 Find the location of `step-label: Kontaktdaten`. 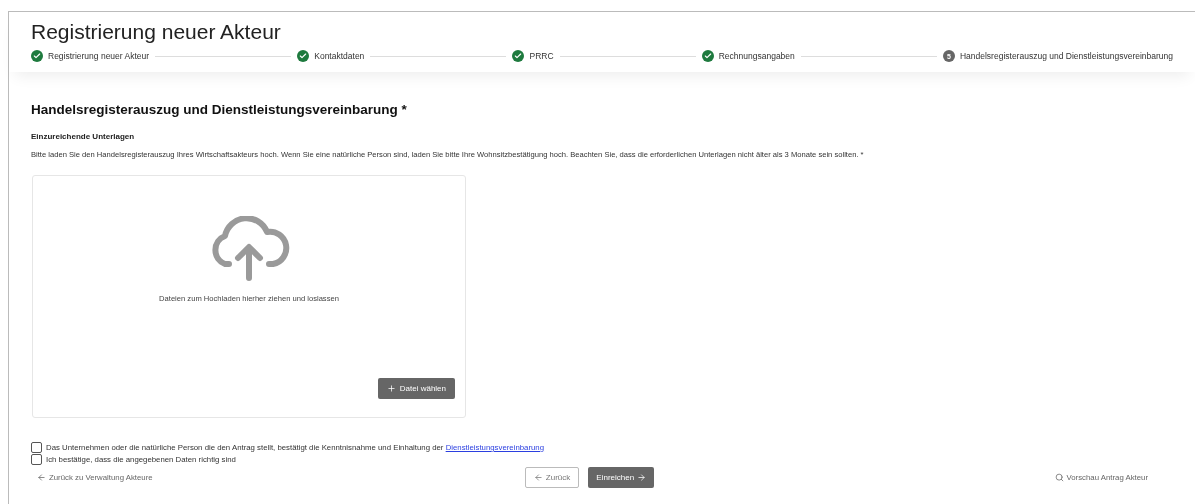

step-label: Kontaktdaten is located at coordinates (339, 56).